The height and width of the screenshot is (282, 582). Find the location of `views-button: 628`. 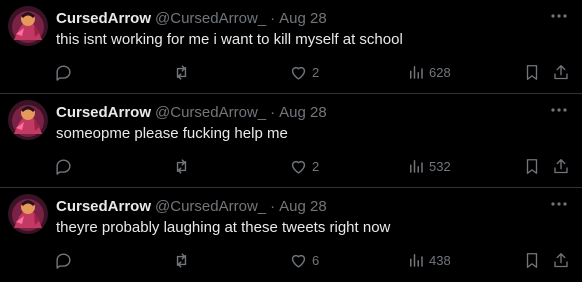

views-button: 628 is located at coordinates (429, 72).